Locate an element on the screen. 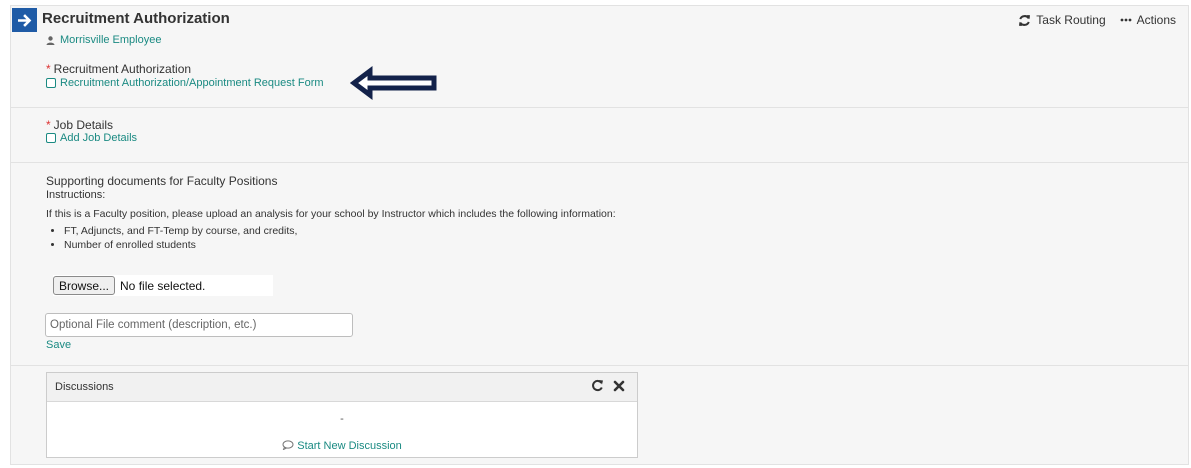 This screenshot has width=1191, height=468. start-discussion-link: Start New Discussion is located at coordinates (342, 446).